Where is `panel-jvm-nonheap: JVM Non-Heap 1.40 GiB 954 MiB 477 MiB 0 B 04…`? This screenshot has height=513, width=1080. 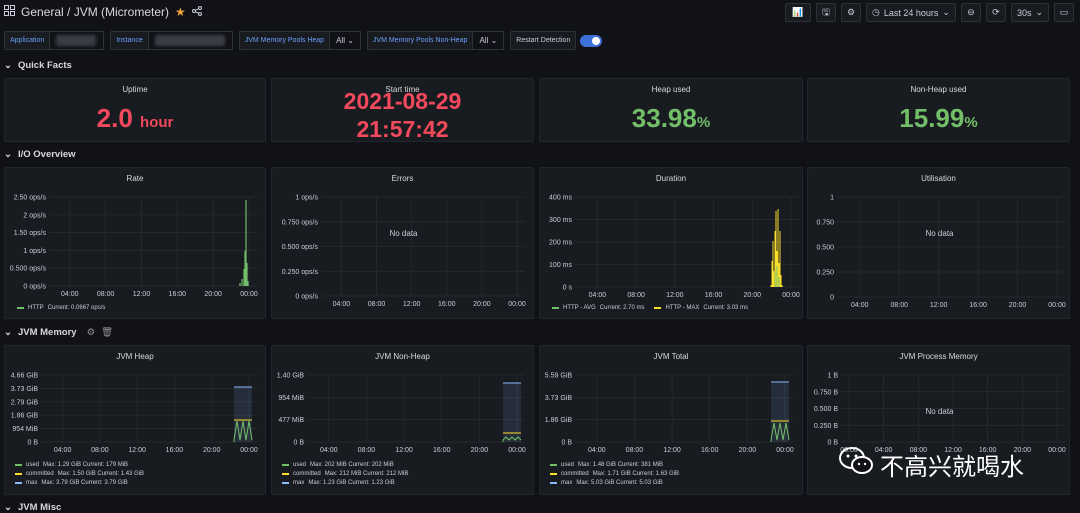
panel-jvm-nonheap: JVM Non-Heap 1.40 GiB 954 MiB 477 MiB 0 B 04… is located at coordinates (402, 420).